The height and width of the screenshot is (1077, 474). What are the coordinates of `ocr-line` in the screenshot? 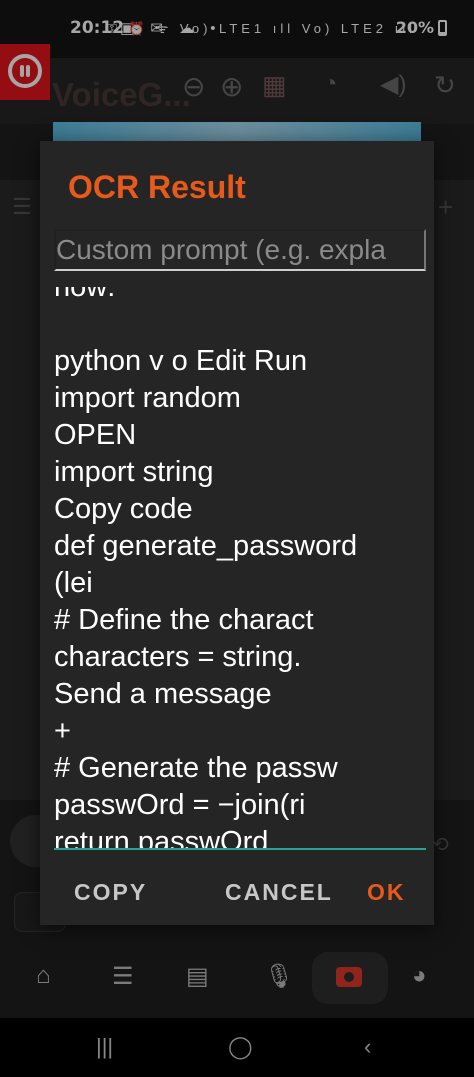 It's located at (240, 324).